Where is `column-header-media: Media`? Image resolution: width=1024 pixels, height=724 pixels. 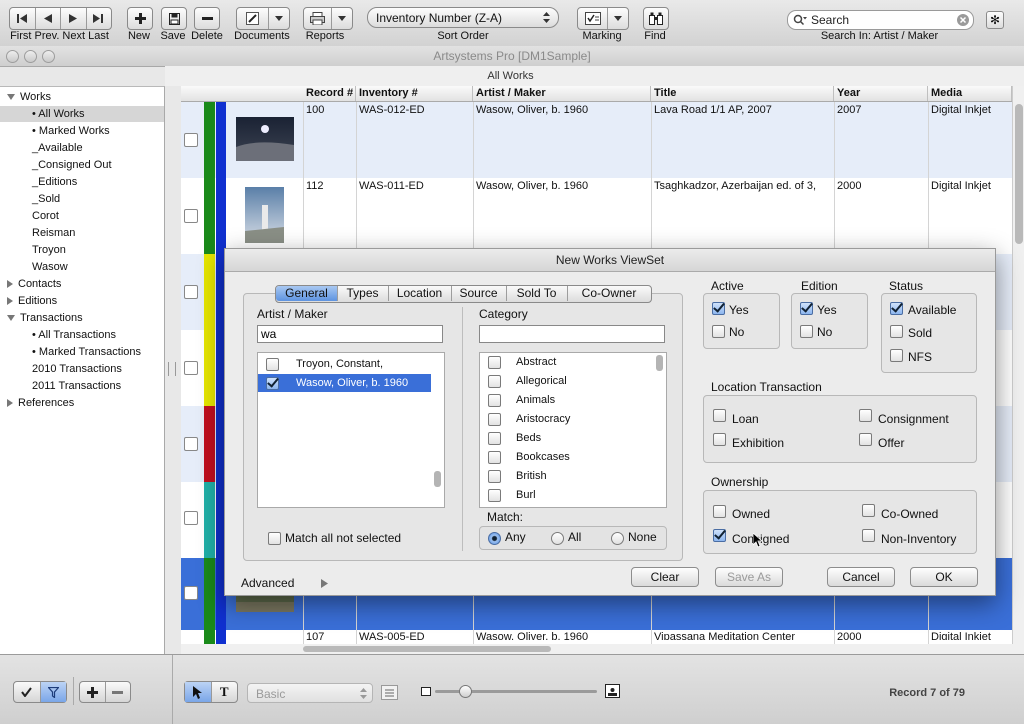 column-header-media: Media is located at coordinates (970, 93).